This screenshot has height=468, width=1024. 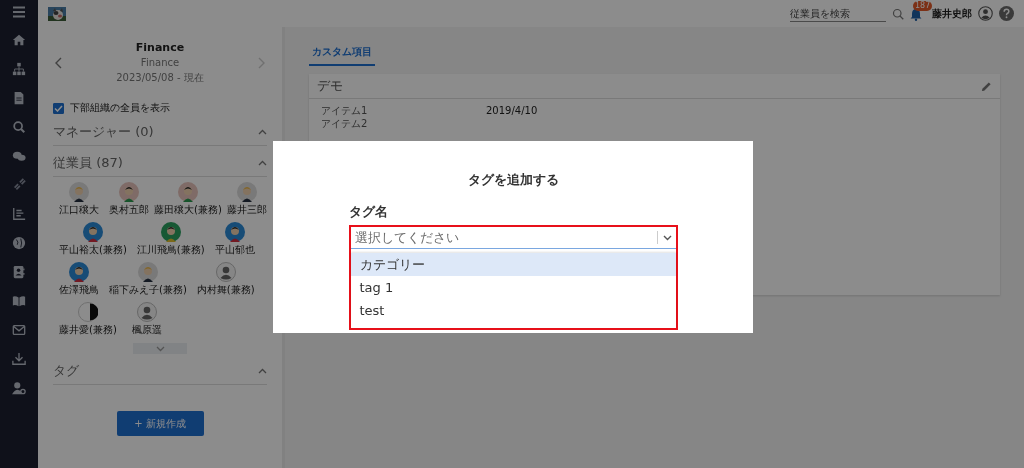 What do you see at coordinates (1006, 13) in the screenshot?
I see `help-icon` at bounding box center [1006, 13].